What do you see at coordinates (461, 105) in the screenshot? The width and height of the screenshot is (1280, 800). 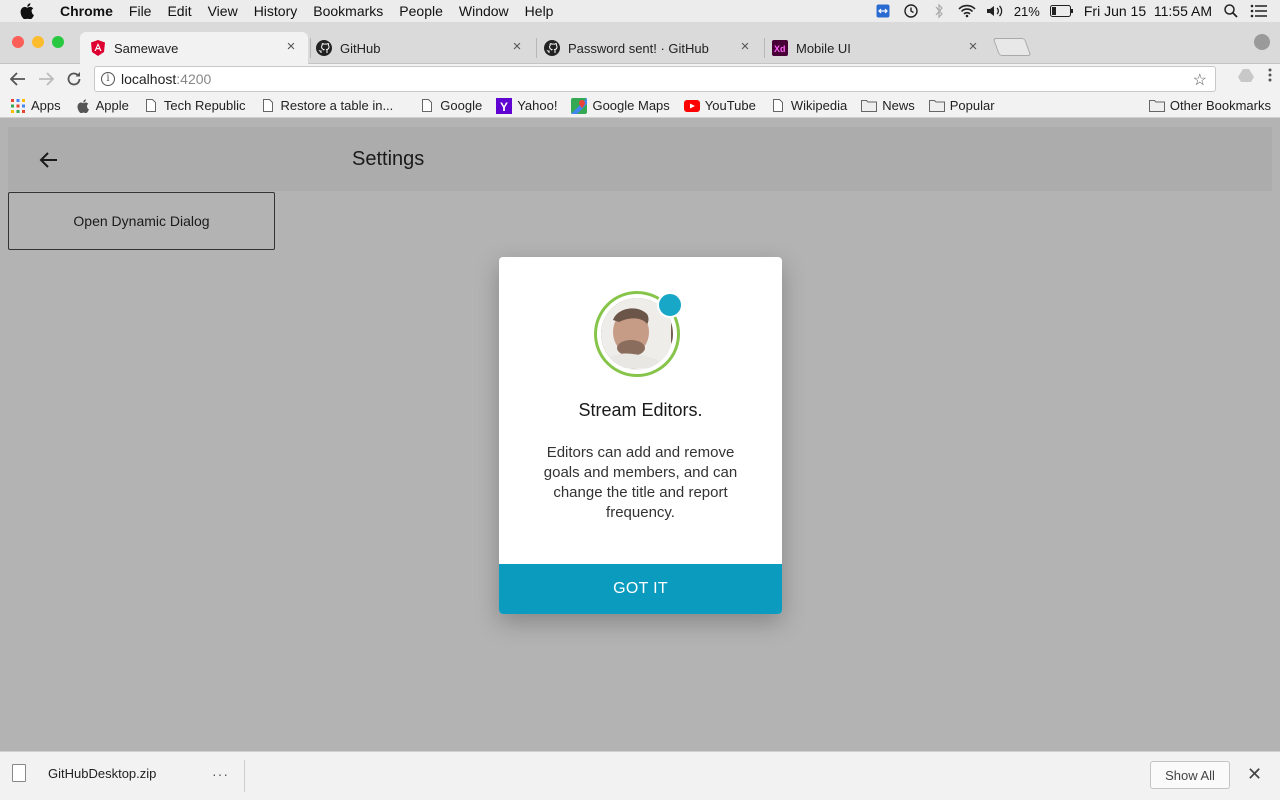 I see `bookmark-label: Google` at bounding box center [461, 105].